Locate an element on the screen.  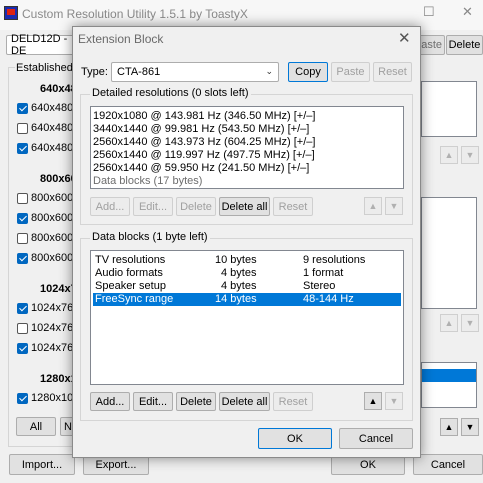
all-button: All is located at coordinates (36, 426).